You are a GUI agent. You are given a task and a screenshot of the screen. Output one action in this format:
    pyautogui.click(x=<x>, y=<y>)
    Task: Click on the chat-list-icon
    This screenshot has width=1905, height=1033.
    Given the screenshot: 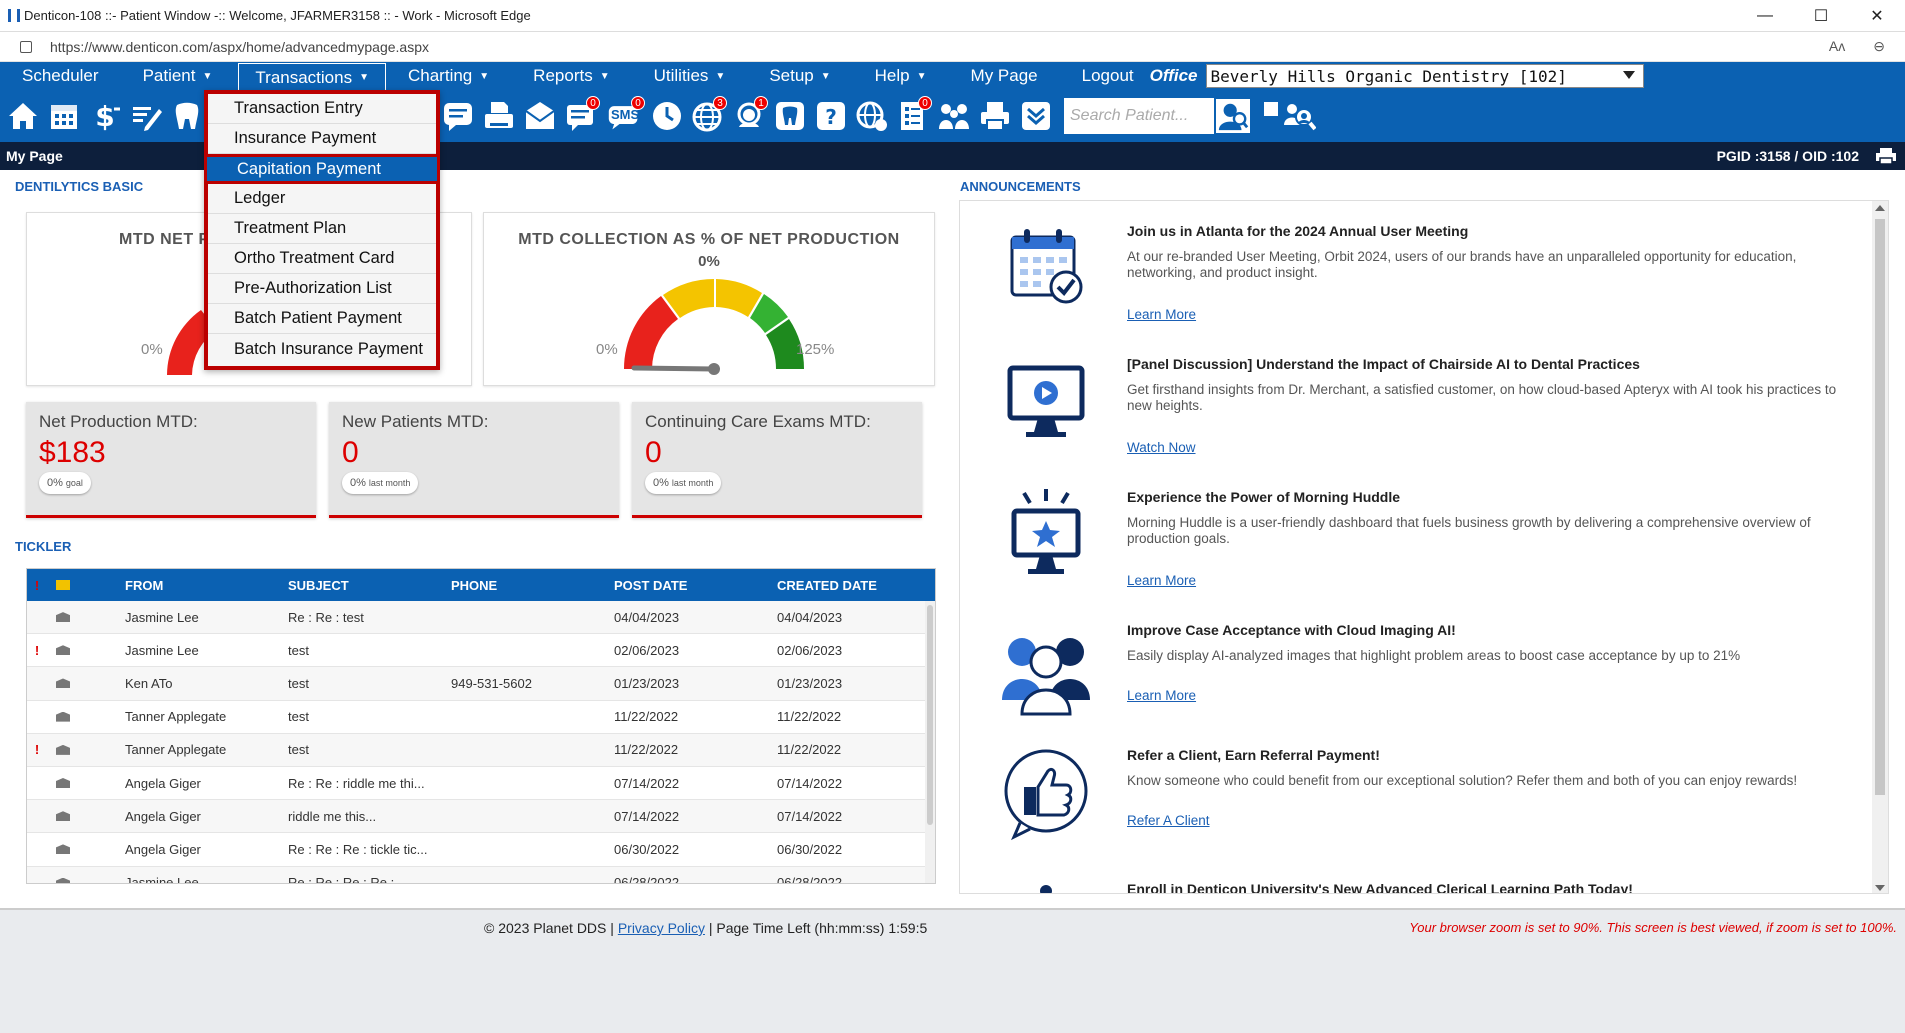 What is the action you would take?
    pyautogui.click(x=458, y=116)
    